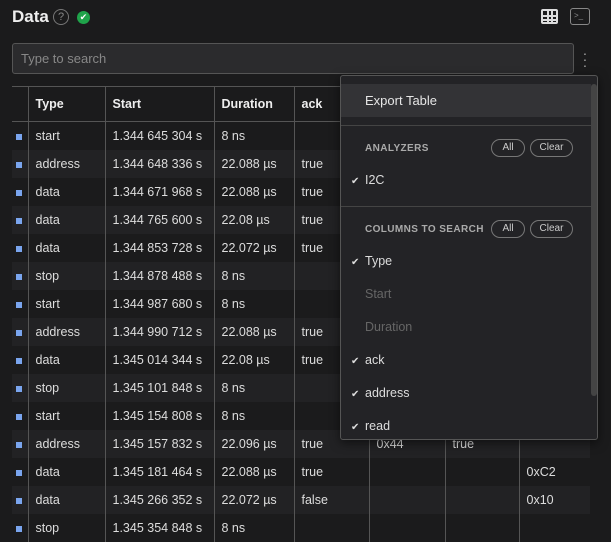 This screenshot has width=611, height=542. I want to click on table-cell: 1.344 878 488 s, so click(159, 275).